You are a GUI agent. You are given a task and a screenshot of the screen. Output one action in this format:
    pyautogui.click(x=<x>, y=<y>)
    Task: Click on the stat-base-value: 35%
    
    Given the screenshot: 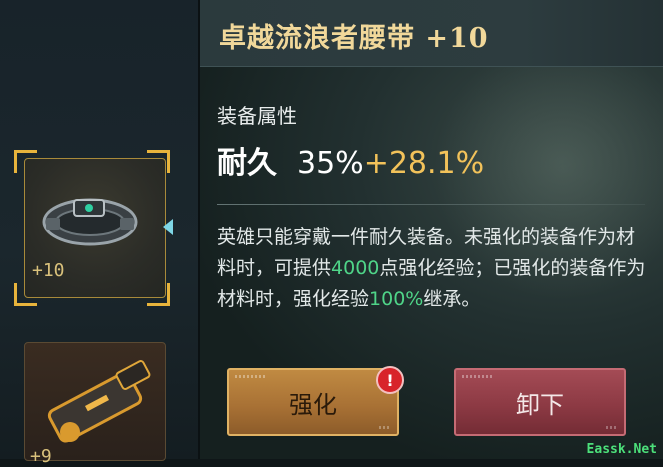 What is the action you would take?
    pyautogui.click(x=330, y=163)
    